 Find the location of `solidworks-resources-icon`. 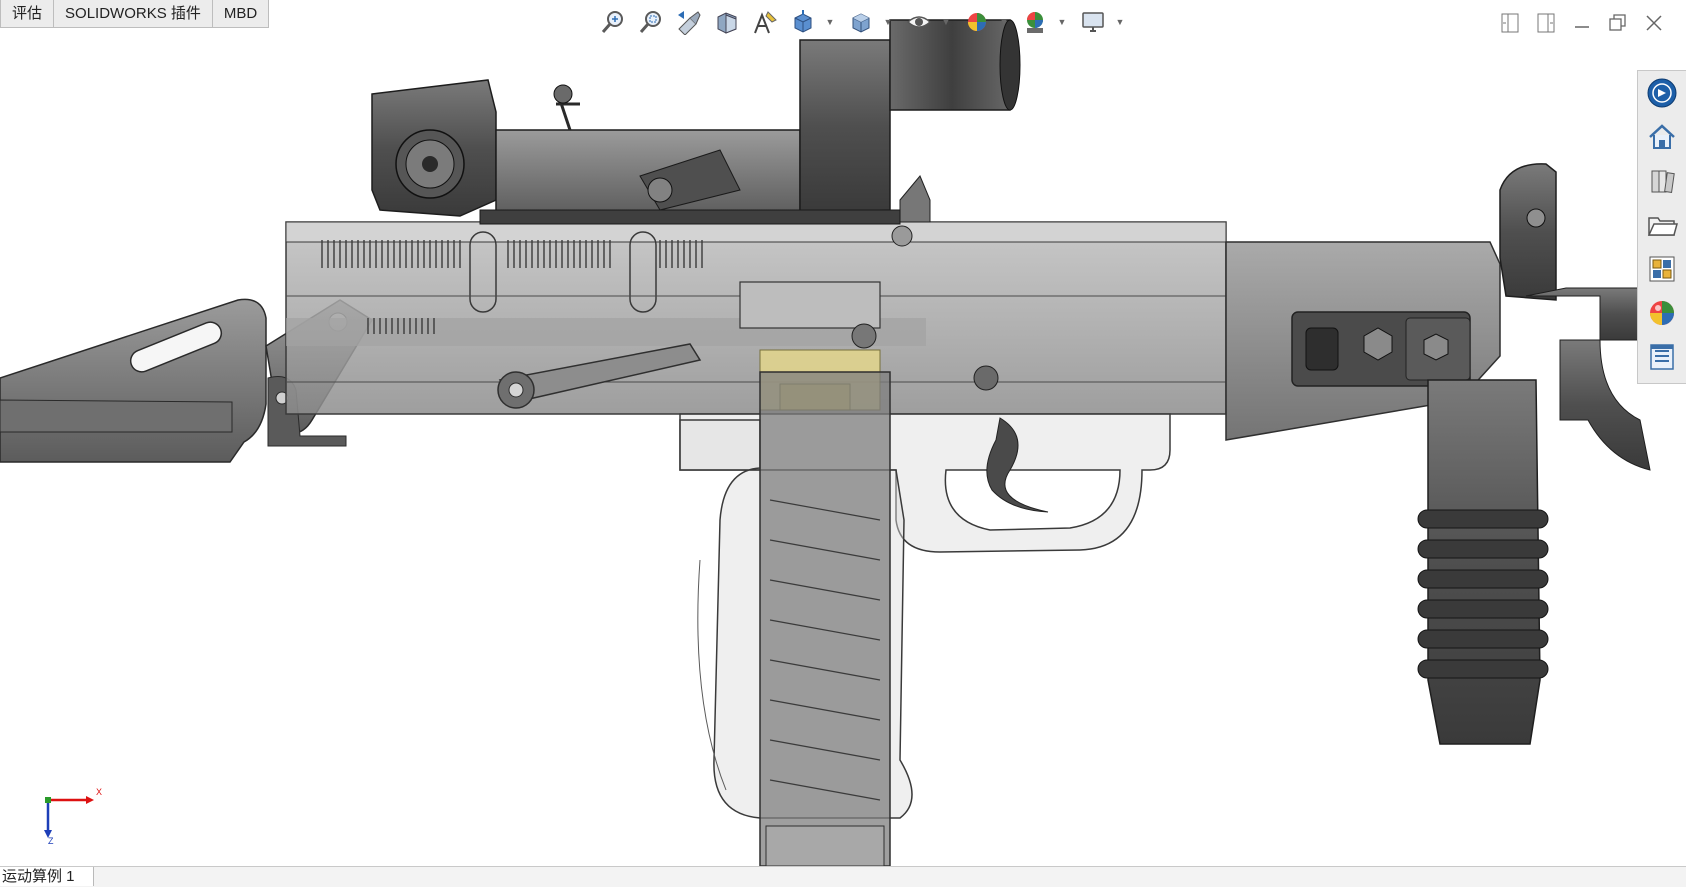

solidworks-resources-icon is located at coordinates (1662, 93).